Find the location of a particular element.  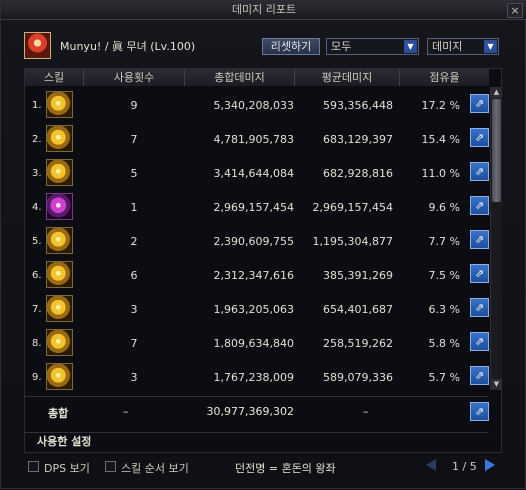

row-average: 654,401,687 is located at coordinates (358, 309).